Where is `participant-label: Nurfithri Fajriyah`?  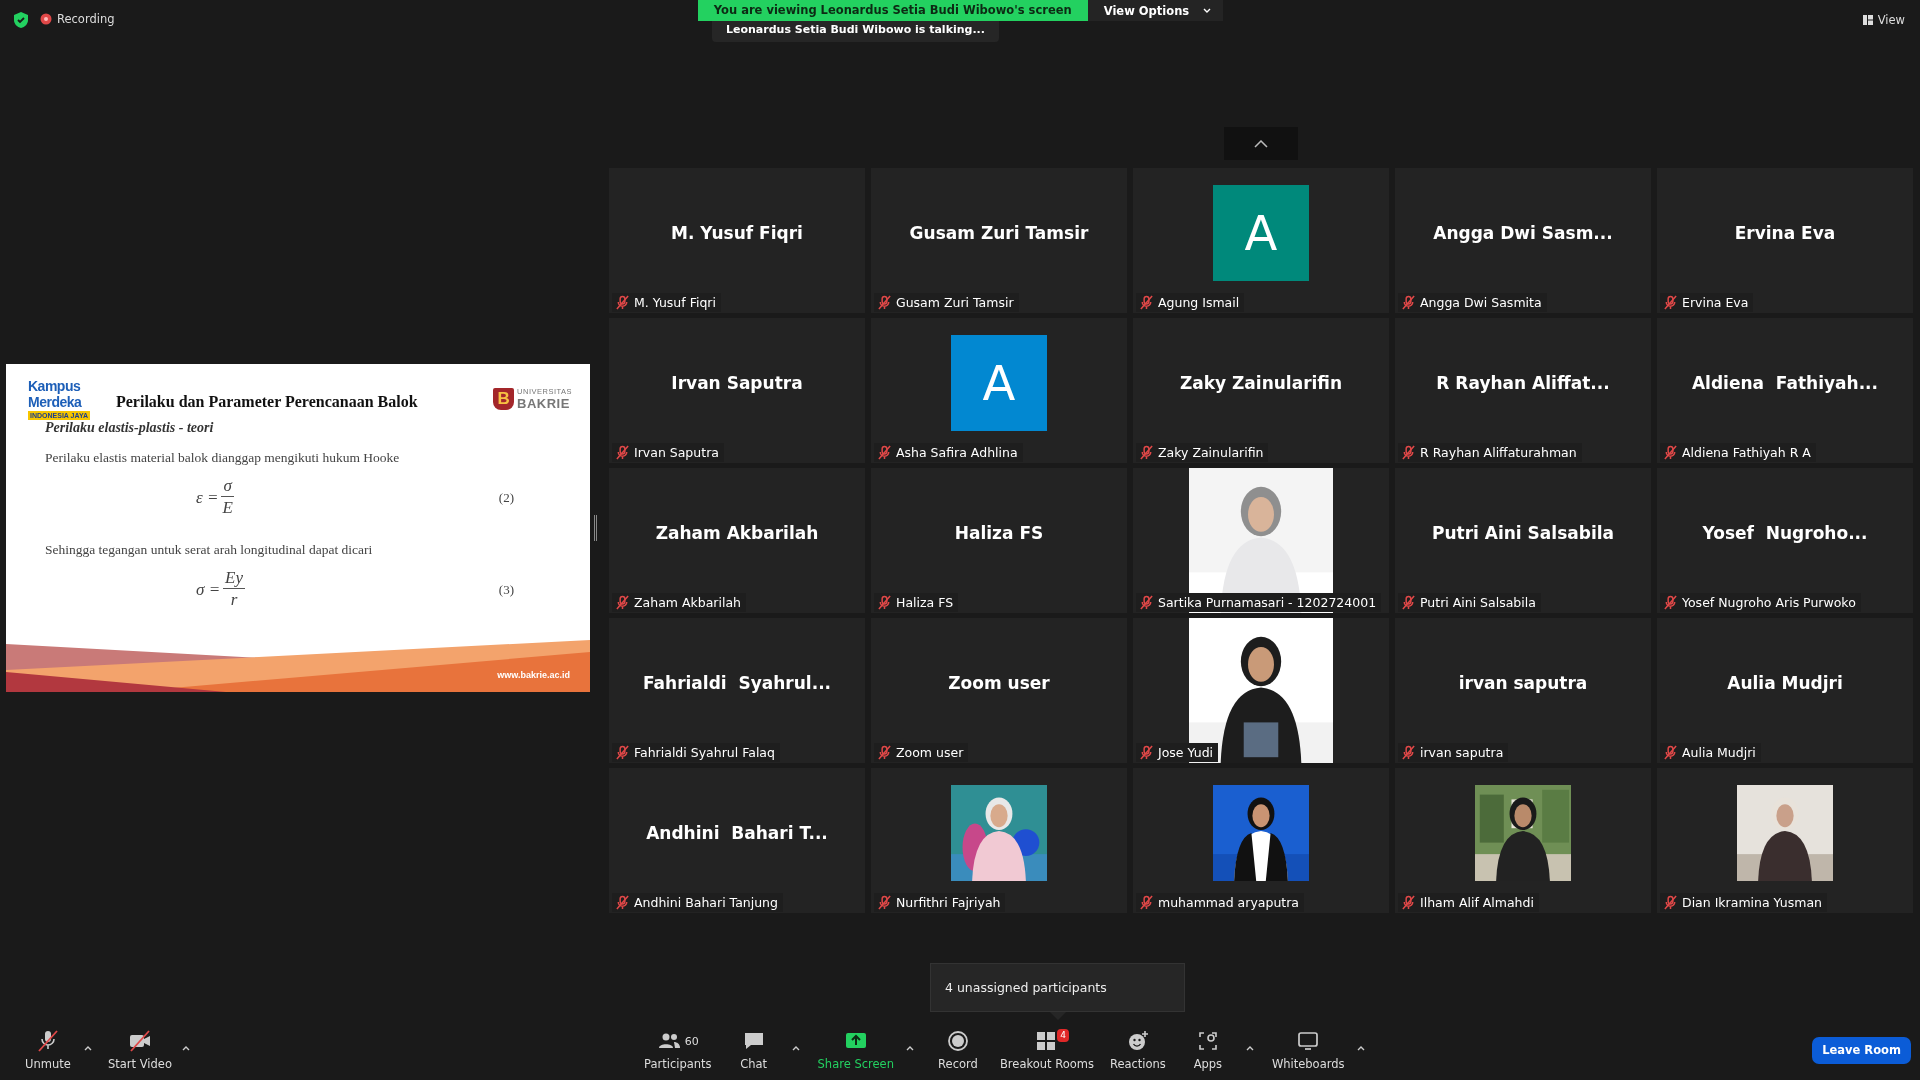
participant-label: Nurfithri Fajriyah is located at coordinates (948, 902).